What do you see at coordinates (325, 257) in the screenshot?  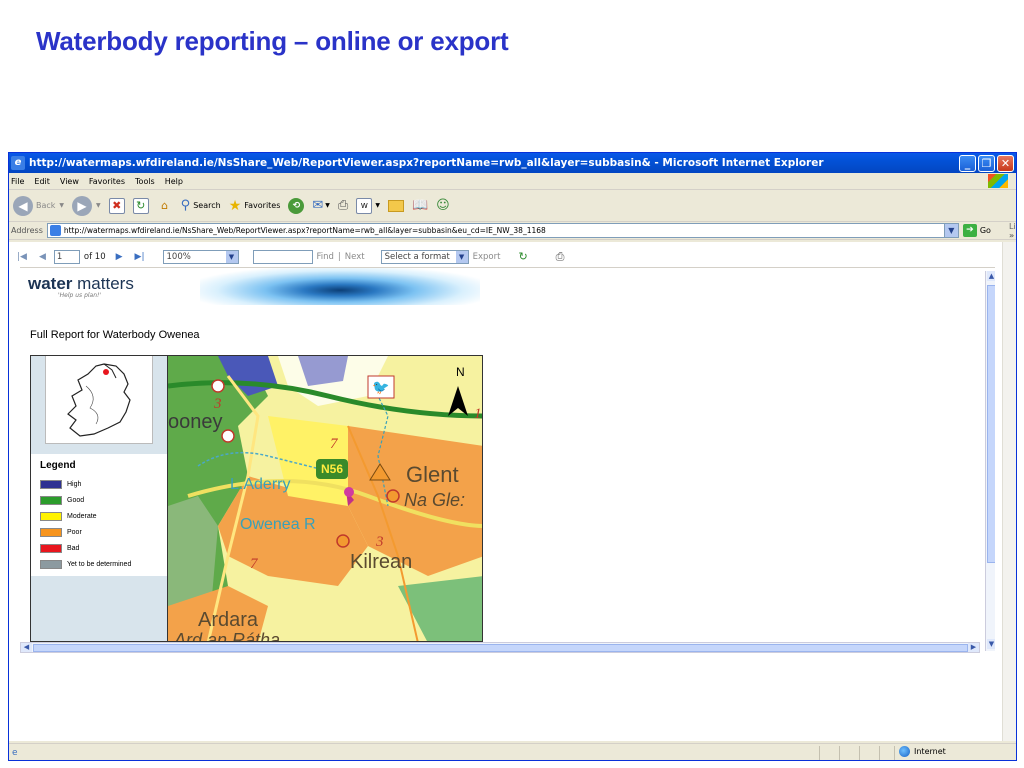 I see `find-link: Find` at bounding box center [325, 257].